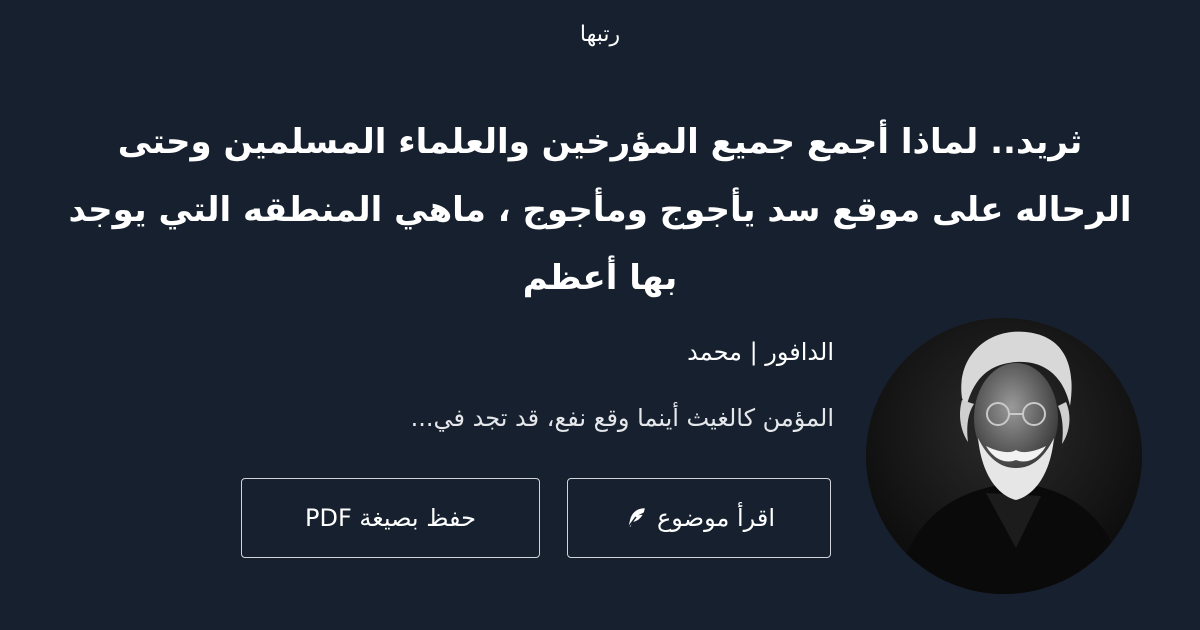  I want to click on read-thread-label: اقرأ موضوع, so click(716, 518).